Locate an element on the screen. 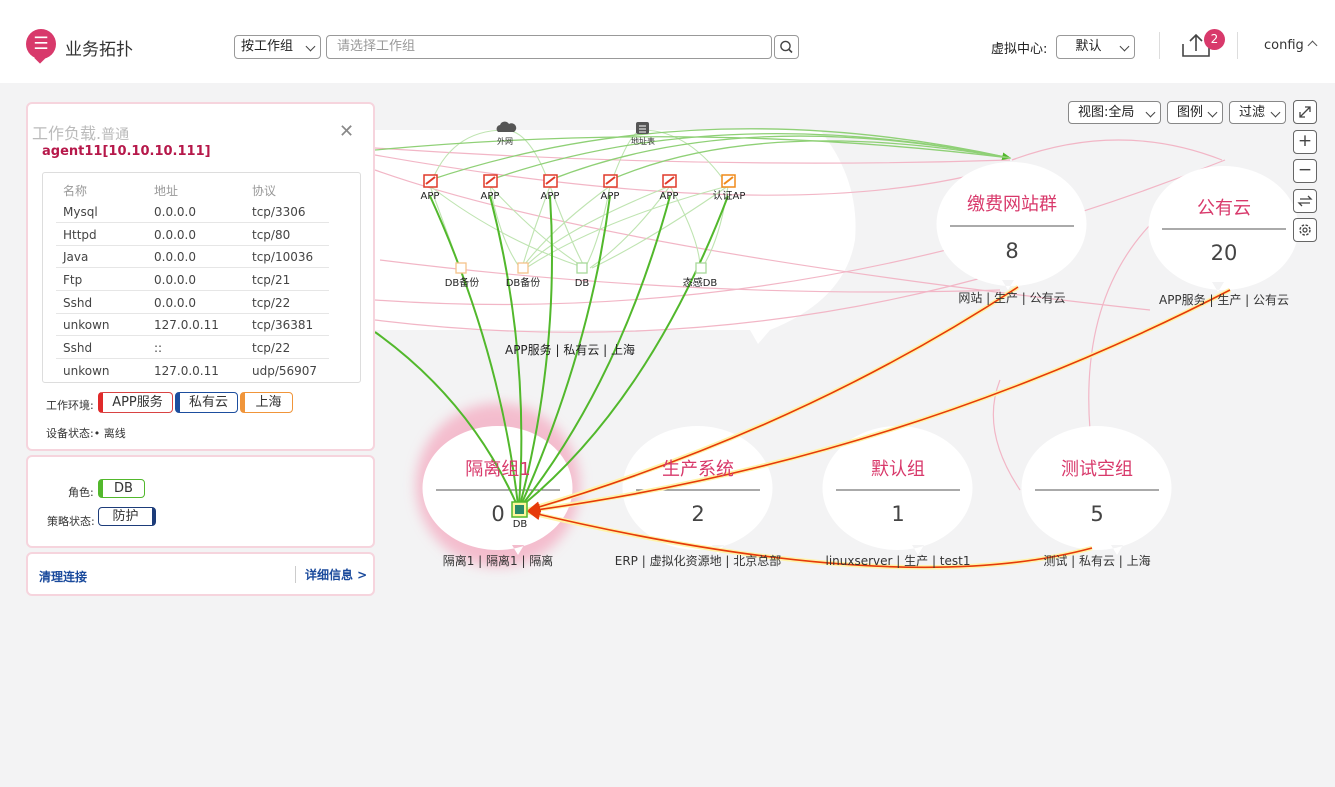  cell-protocol: tcp/3306 is located at coordinates (279, 212).